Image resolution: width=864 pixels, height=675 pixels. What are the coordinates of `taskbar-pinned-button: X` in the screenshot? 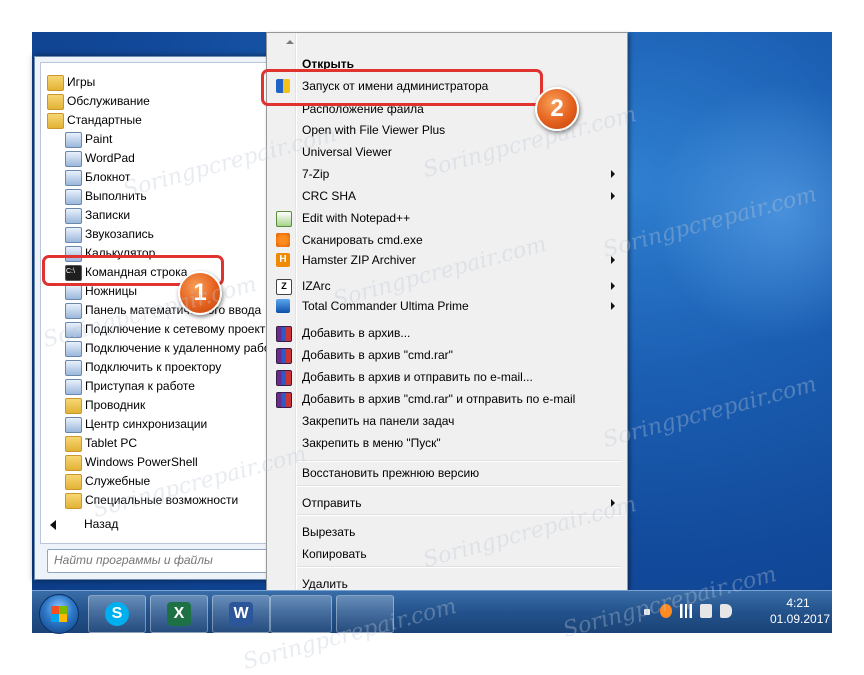 It's located at (179, 614).